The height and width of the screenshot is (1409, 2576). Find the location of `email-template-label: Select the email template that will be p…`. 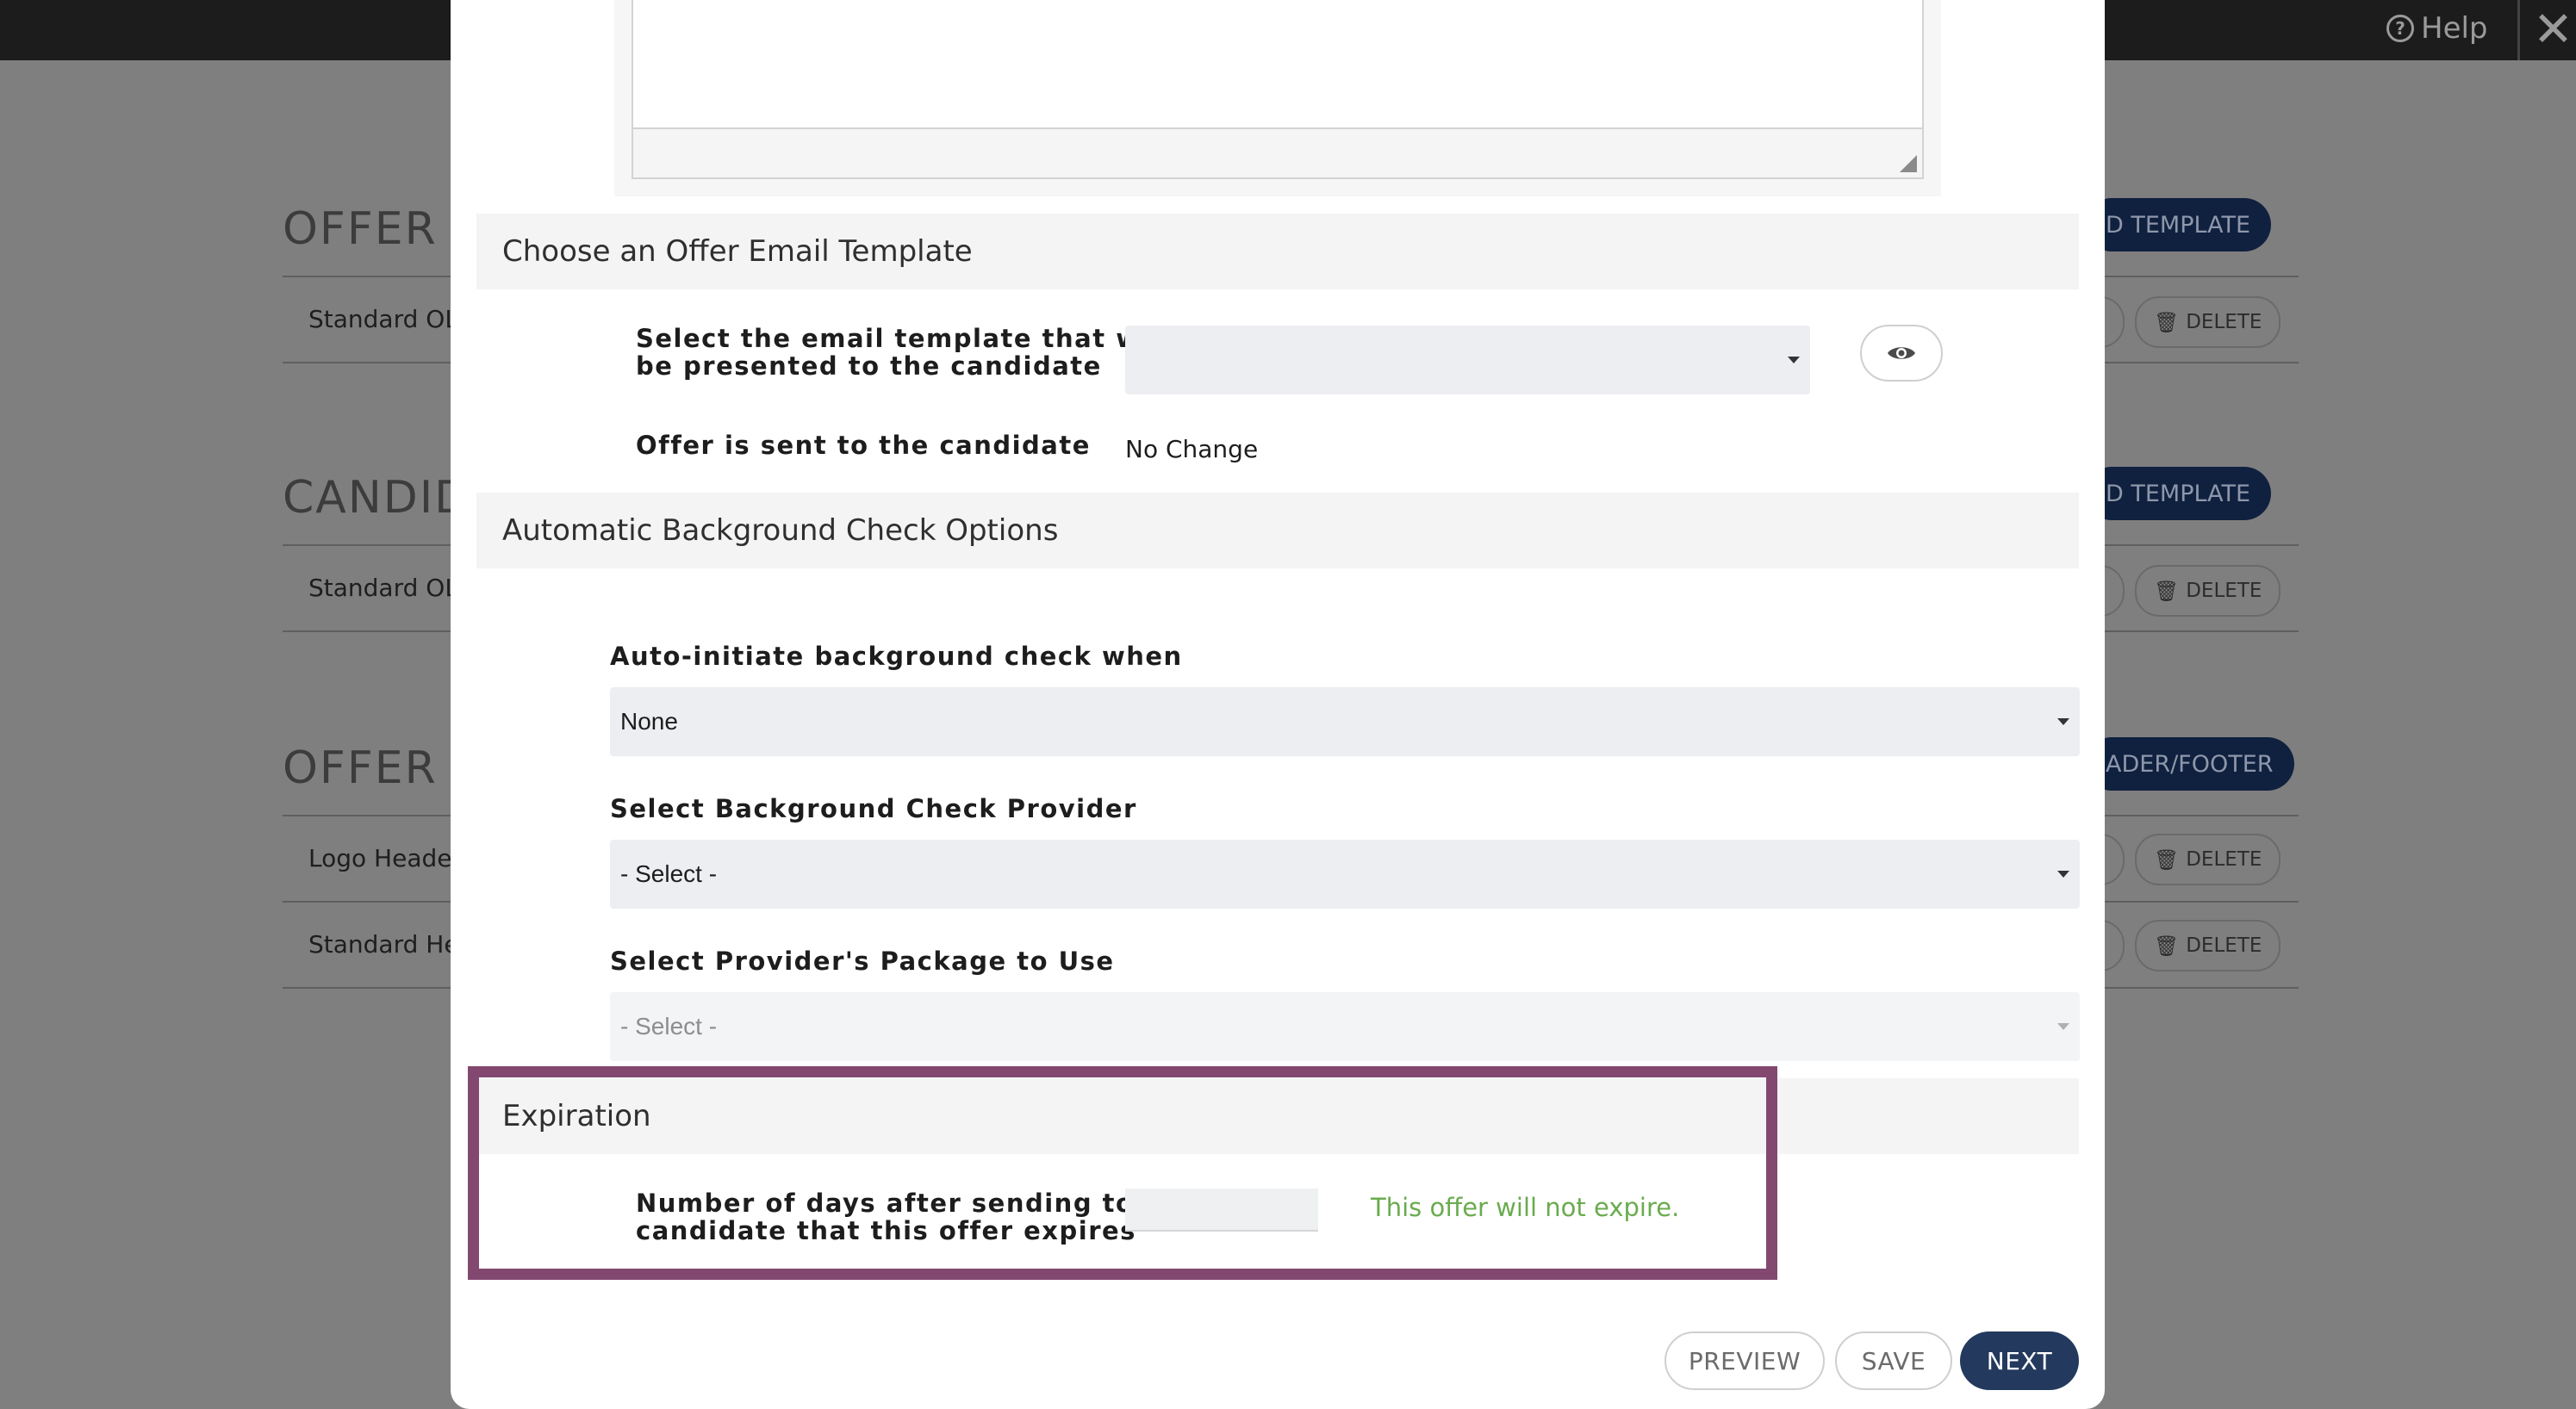

email-template-label: Select the email template that will be p… is located at coordinates (903, 352).